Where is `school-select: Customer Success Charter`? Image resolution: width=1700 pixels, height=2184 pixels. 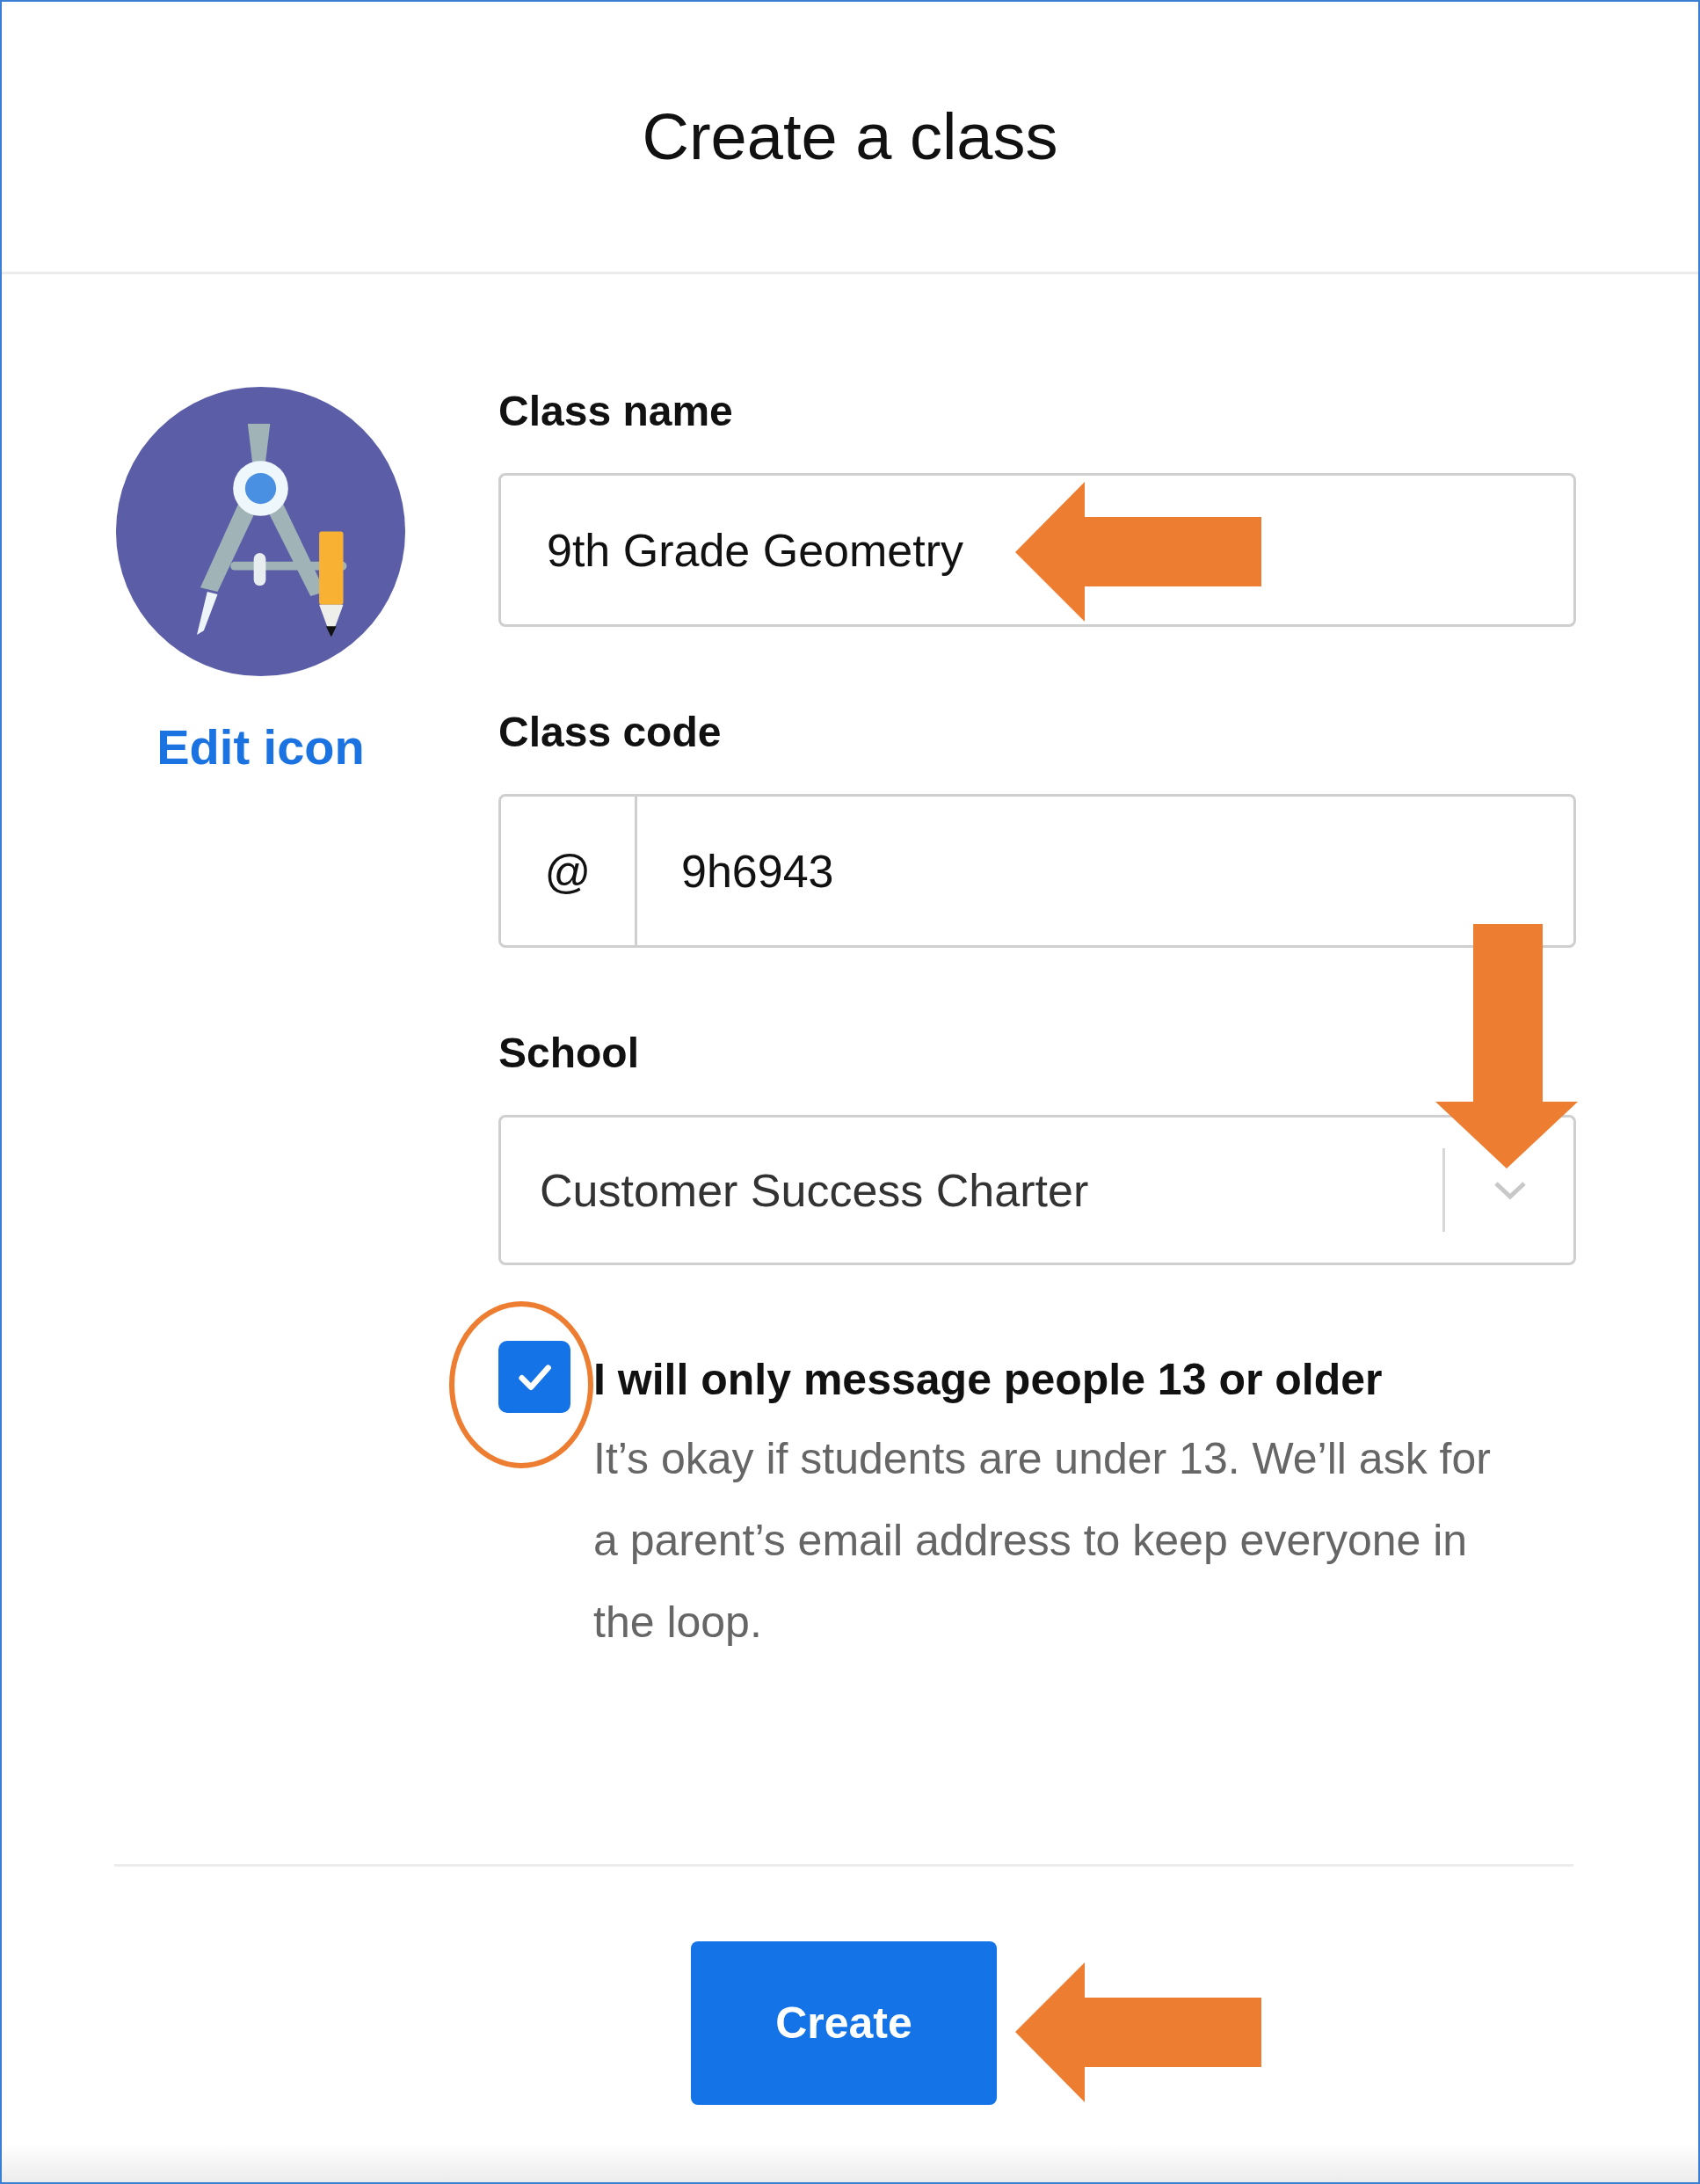
school-select: Customer Success Charter is located at coordinates (1037, 1190).